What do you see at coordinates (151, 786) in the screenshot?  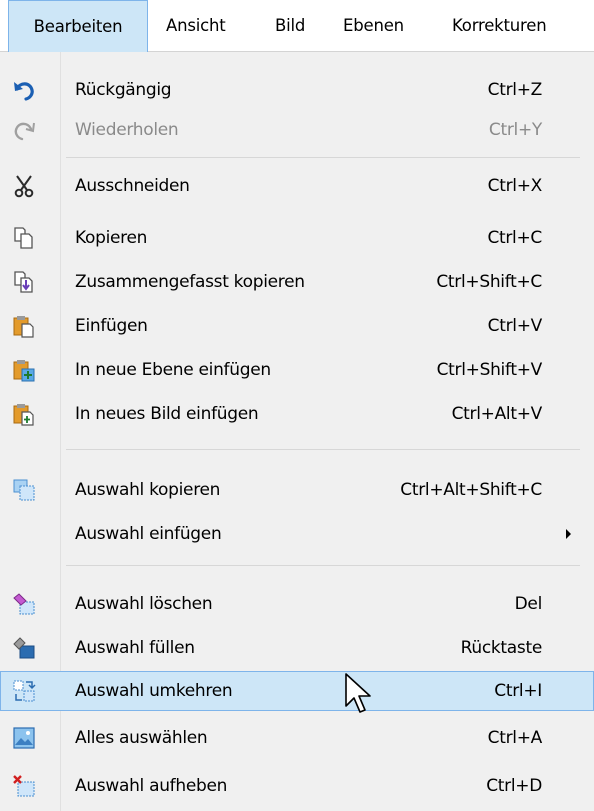 I see `menu-item-label: Auswahl aufheben` at bounding box center [151, 786].